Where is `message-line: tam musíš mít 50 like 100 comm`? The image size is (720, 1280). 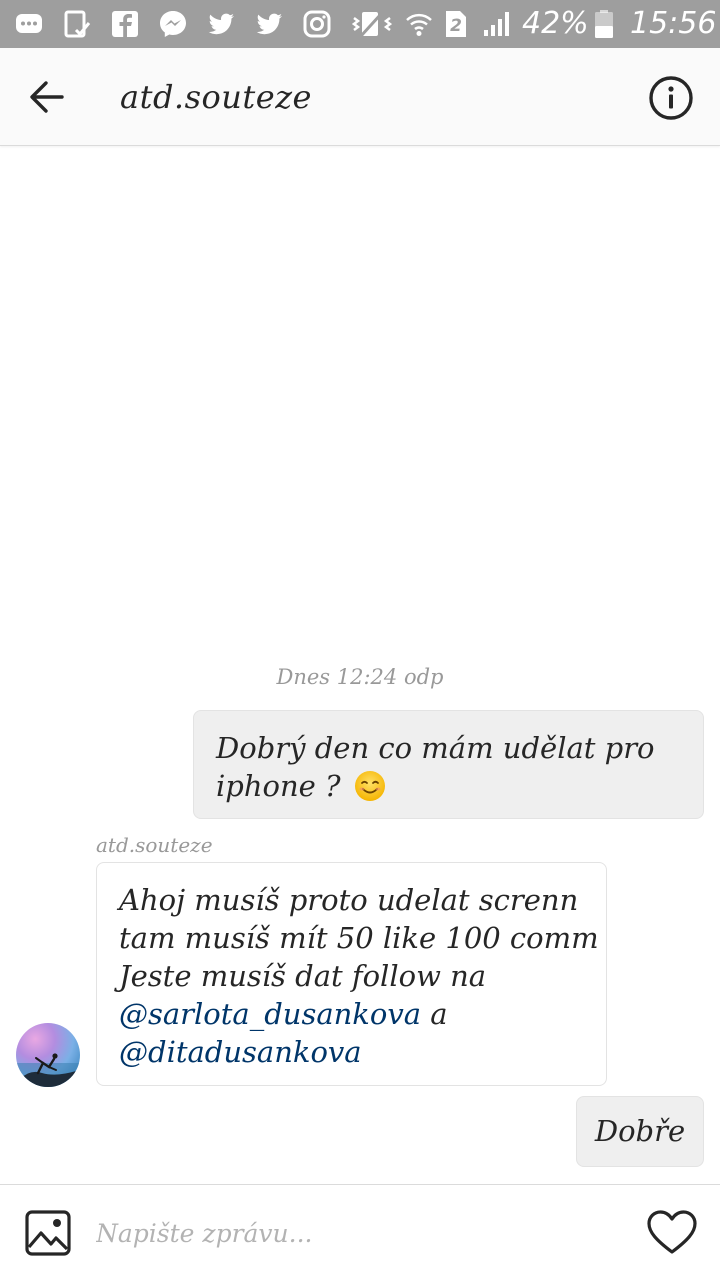 message-line: tam musíš mít 50 like 100 comm is located at coordinates (359, 938).